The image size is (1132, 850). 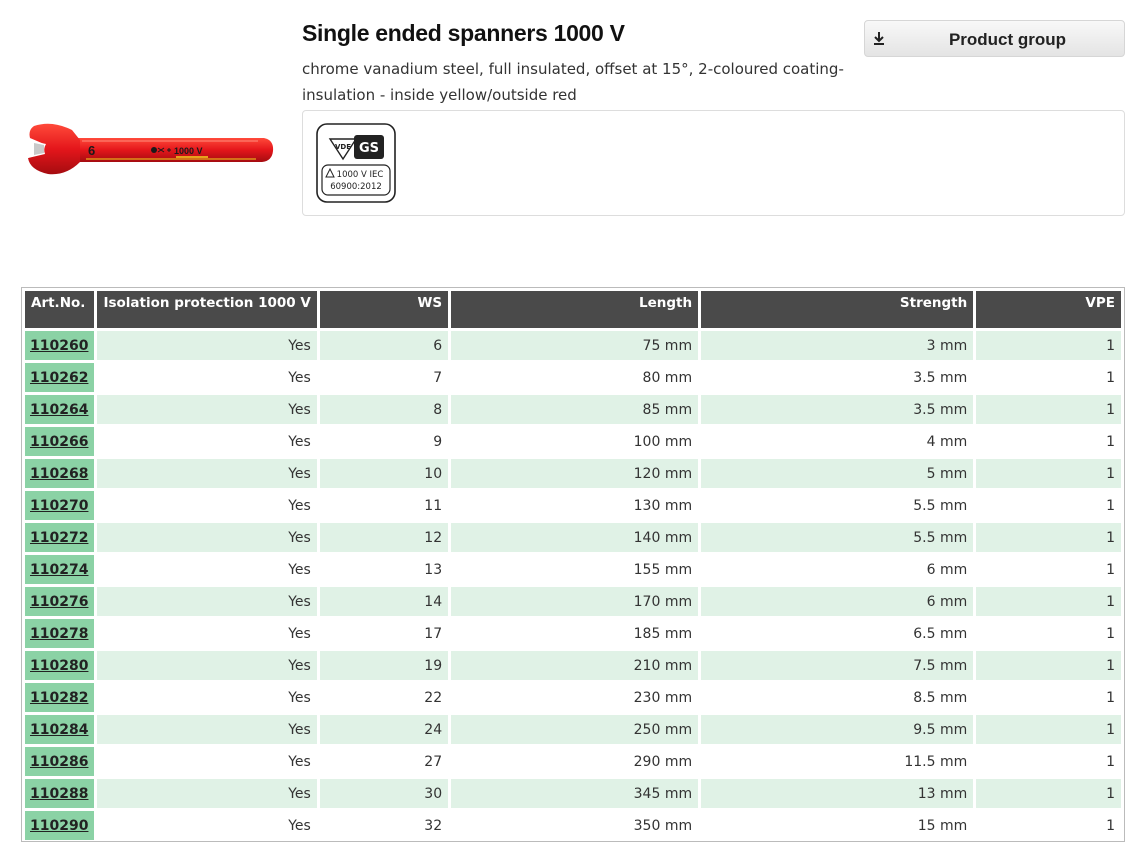 I want to click on artno-link: 110282, so click(x=59, y=698).